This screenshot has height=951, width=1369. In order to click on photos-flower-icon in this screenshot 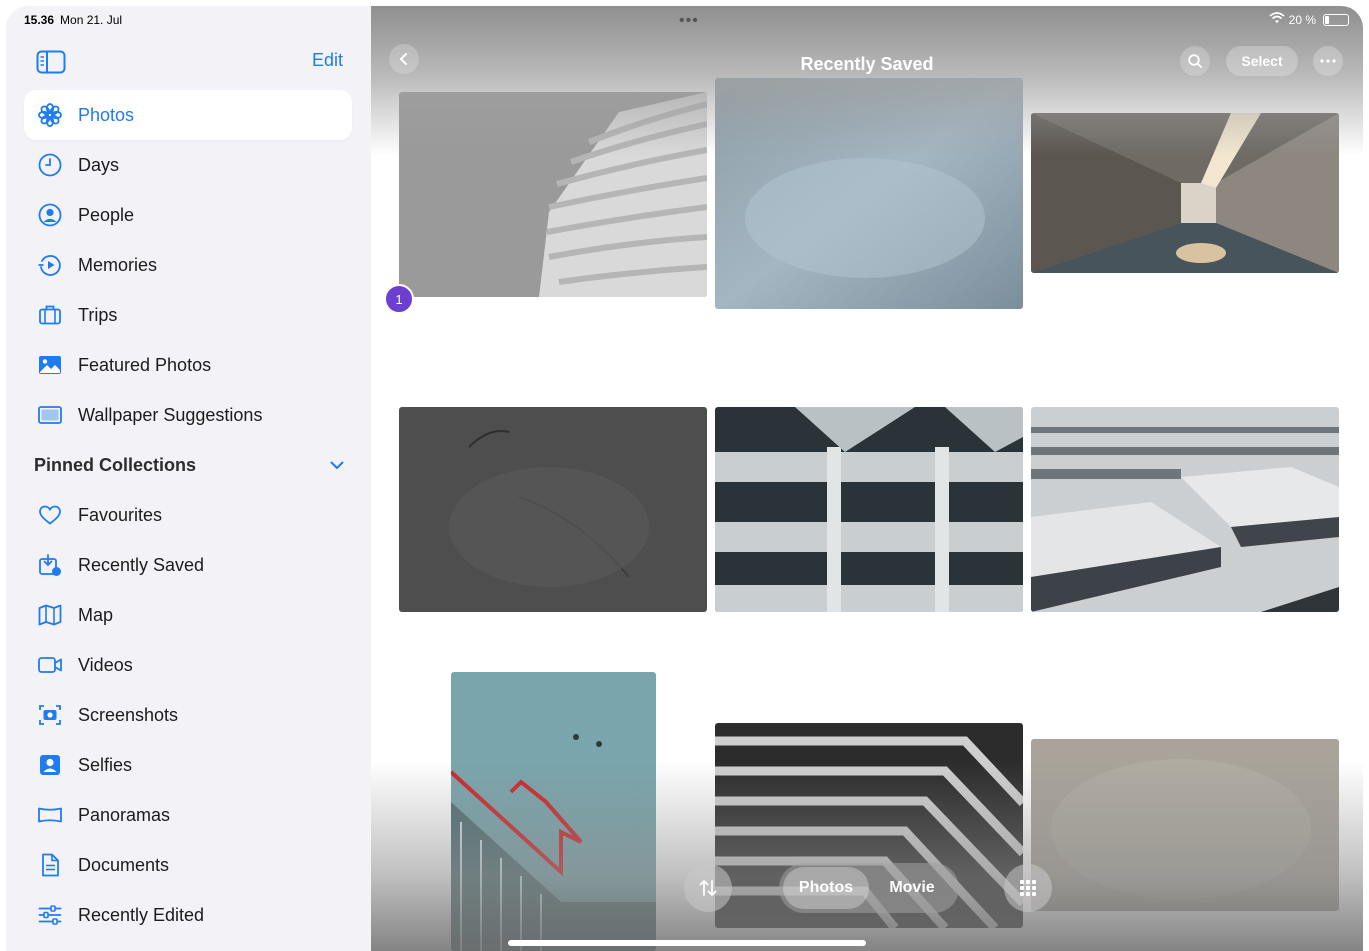, I will do `click(50, 115)`.